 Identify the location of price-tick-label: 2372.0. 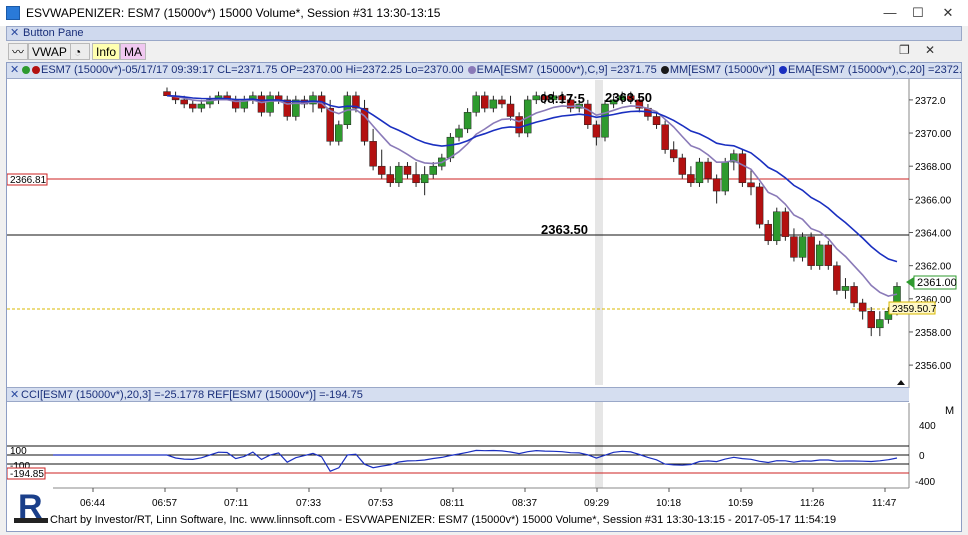
(930, 101).